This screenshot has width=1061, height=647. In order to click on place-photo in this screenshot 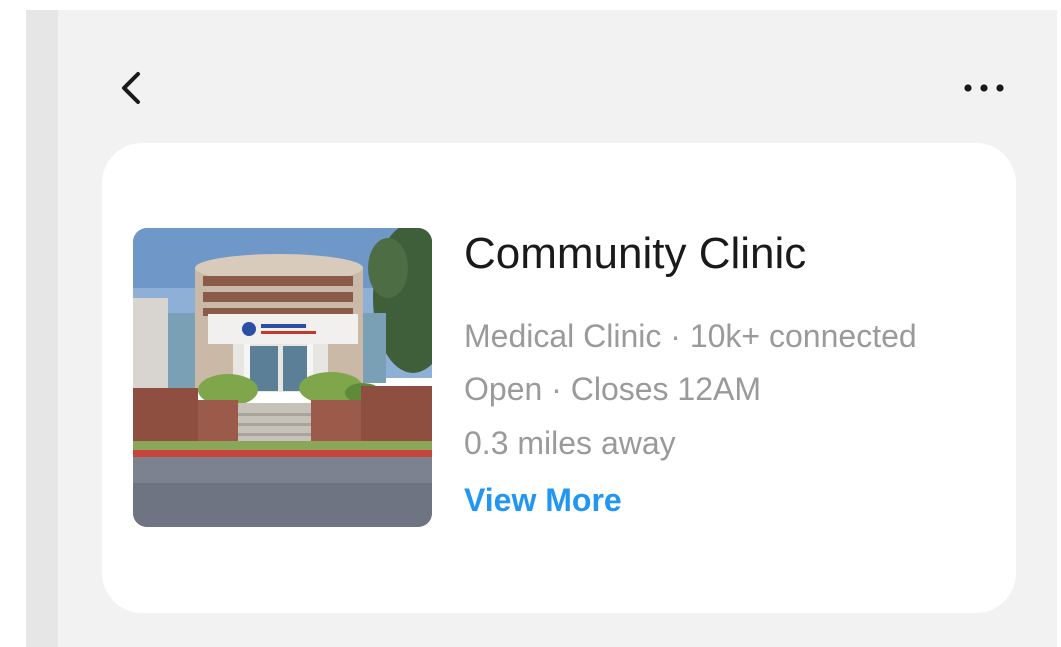, I will do `click(282, 377)`.